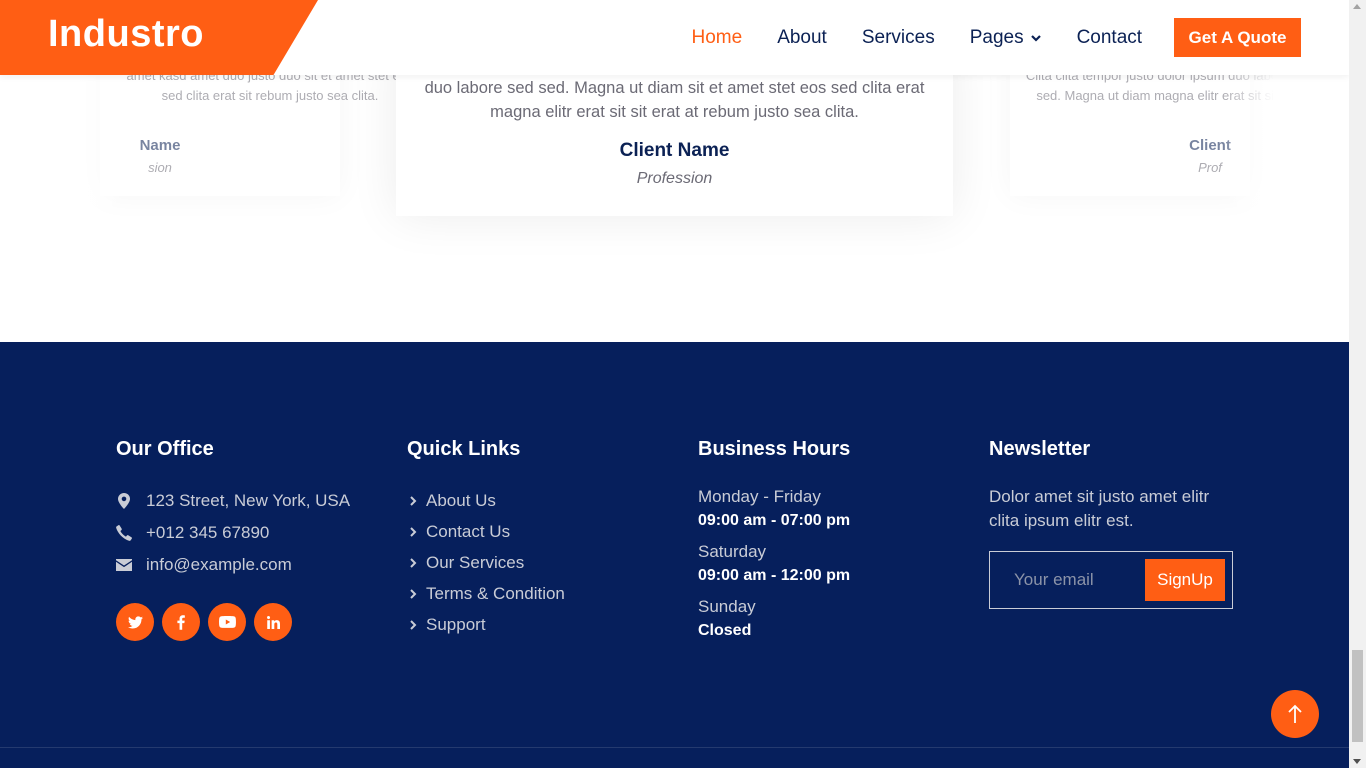 The width and height of the screenshot is (1366, 768). Describe the element at coordinates (774, 575) in the screenshot. I see `hours-time: 09:00 am - 12:00 pm` at that location.